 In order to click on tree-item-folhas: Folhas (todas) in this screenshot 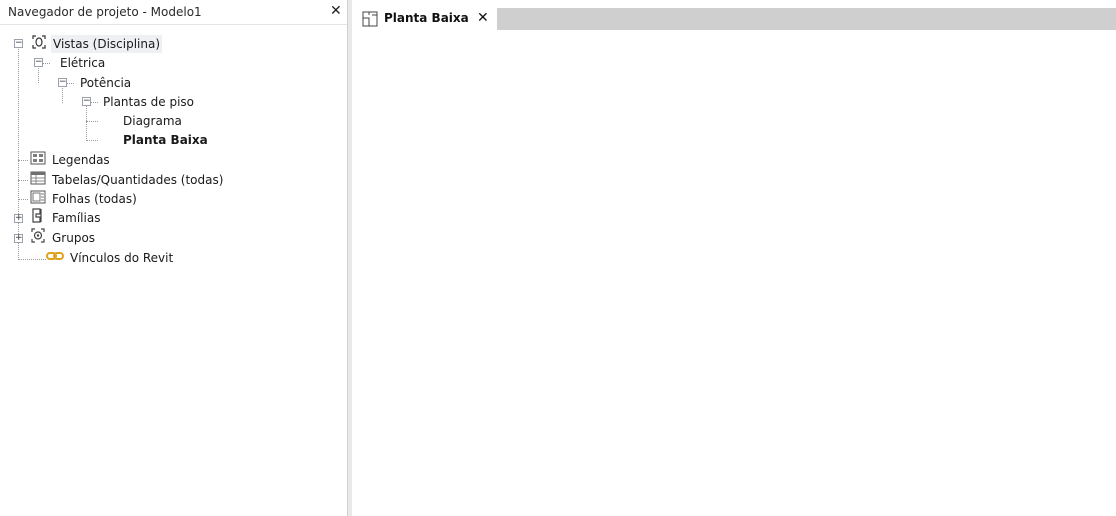, I will do `click(84, 199)`.